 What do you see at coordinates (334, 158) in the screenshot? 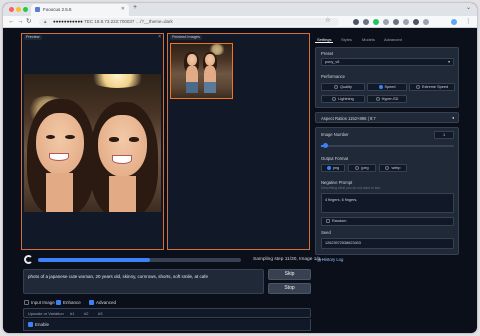
I see `output-format-label: Output Format` at bounding box center [334, 158].